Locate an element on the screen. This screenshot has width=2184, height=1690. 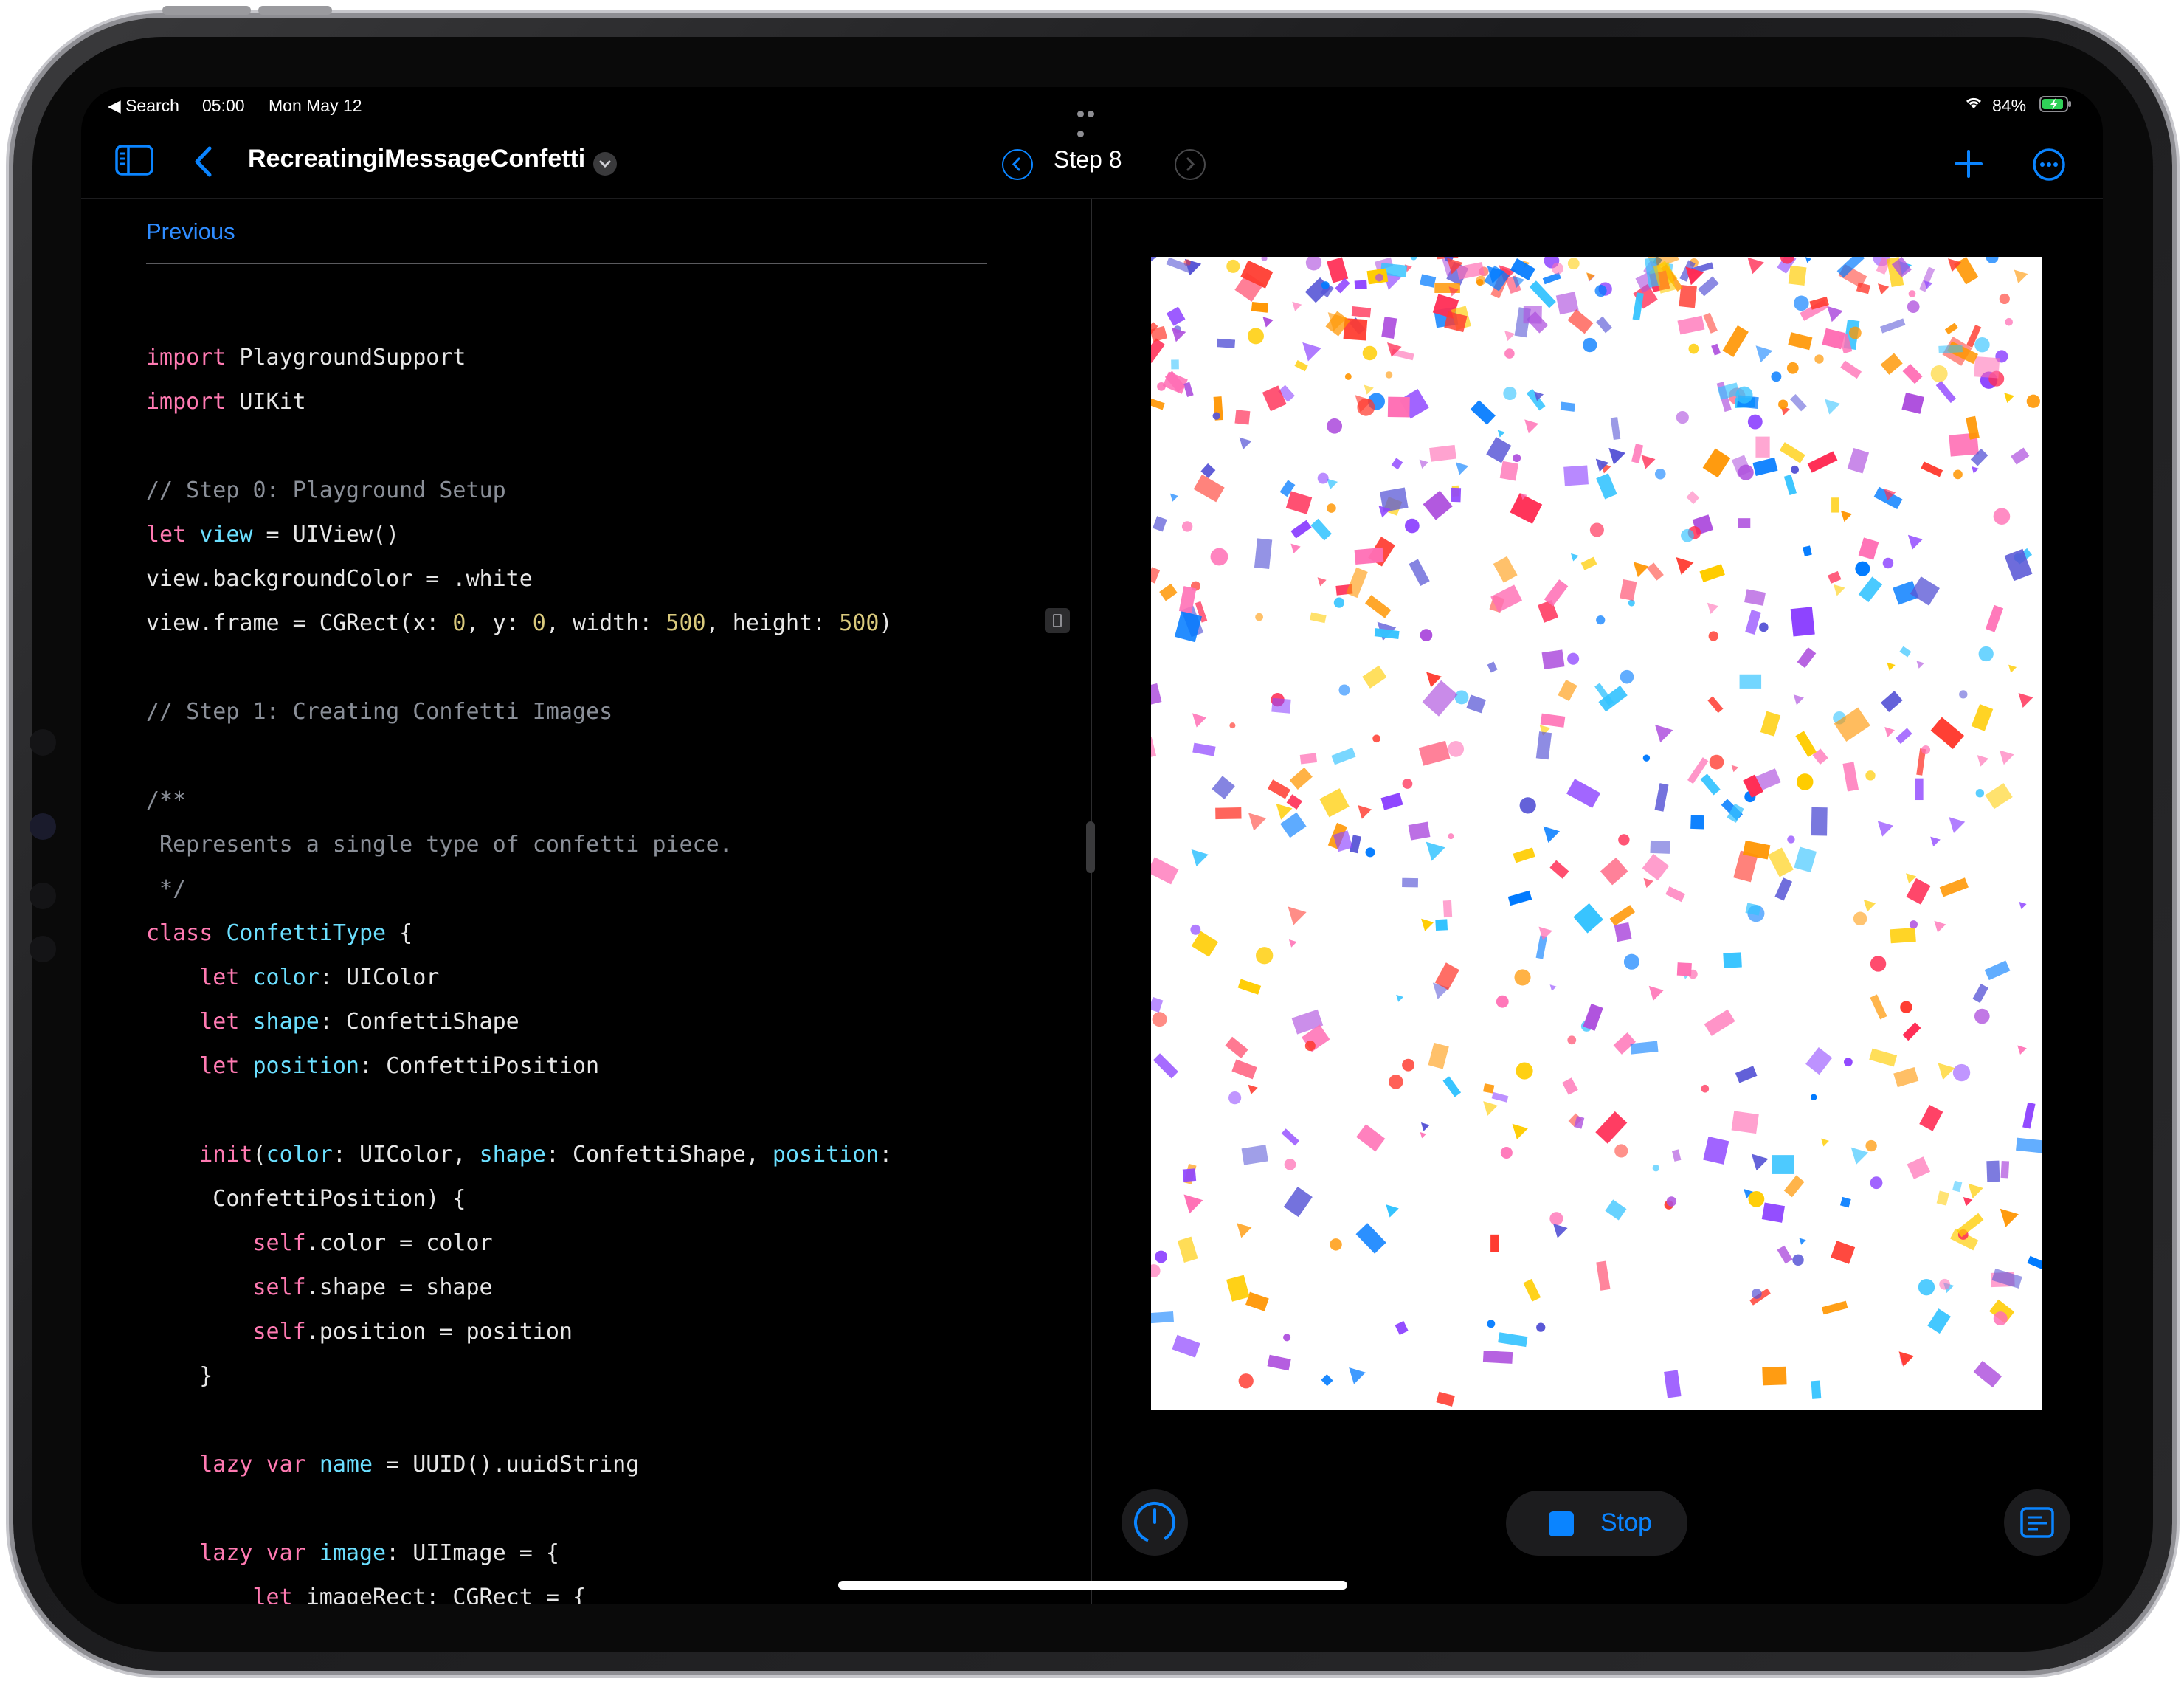
code-token: .color = color is located at coordinates (399, 1243).